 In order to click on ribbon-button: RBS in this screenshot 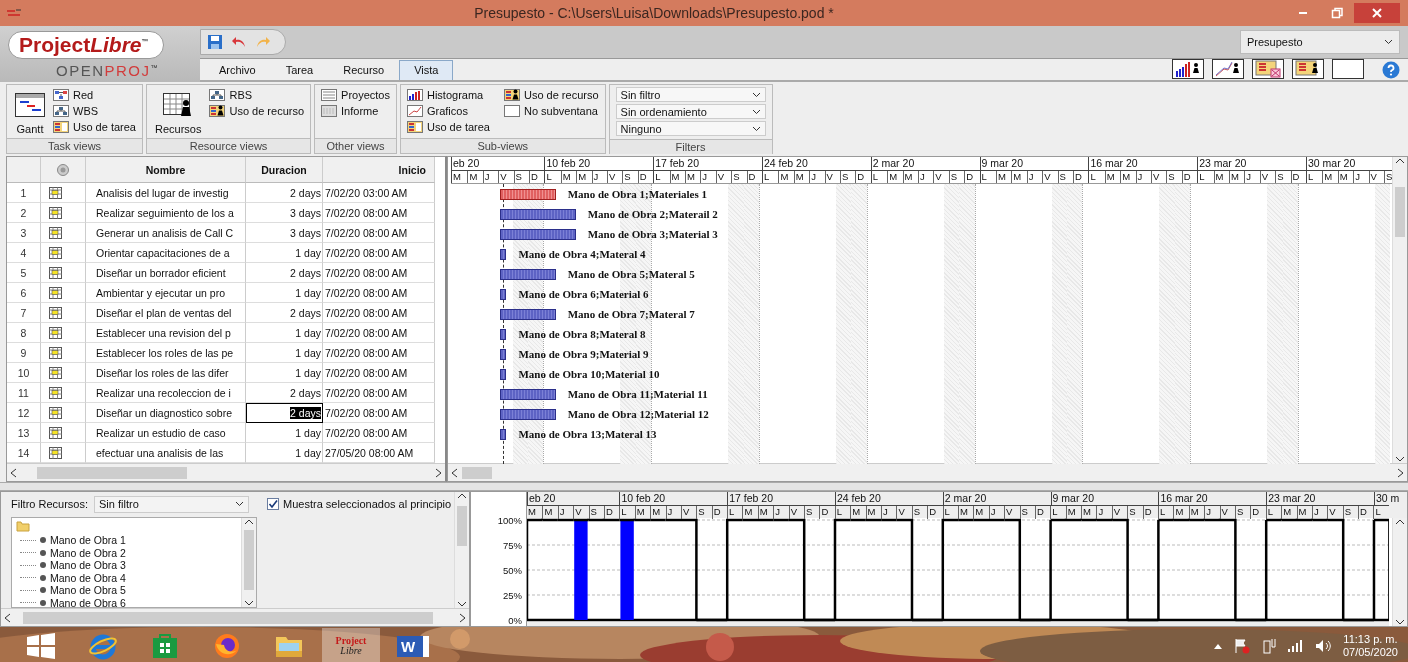, I will do `click(257, 94)`.